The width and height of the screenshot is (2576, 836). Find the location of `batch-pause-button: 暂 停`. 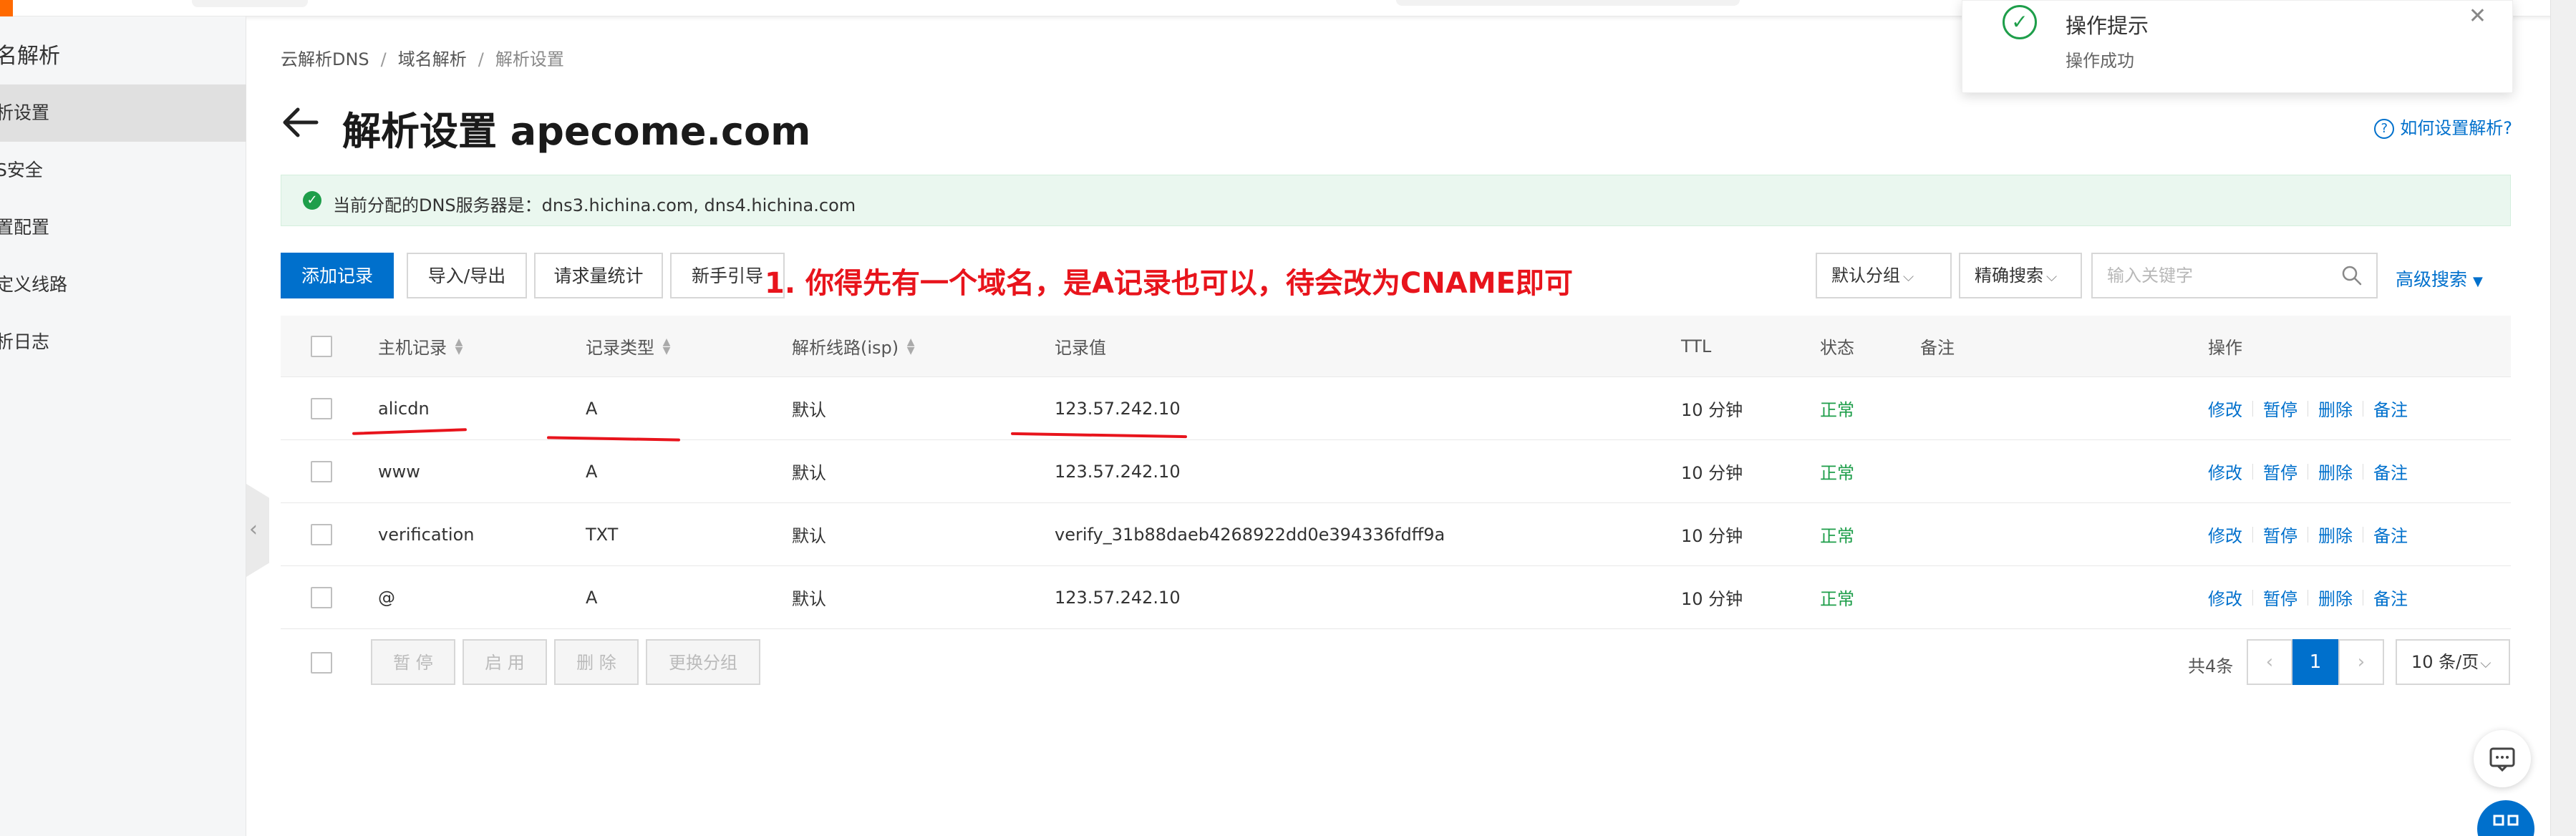

batch-pause-button: 暂 停 is located at coordinates (413, 662).